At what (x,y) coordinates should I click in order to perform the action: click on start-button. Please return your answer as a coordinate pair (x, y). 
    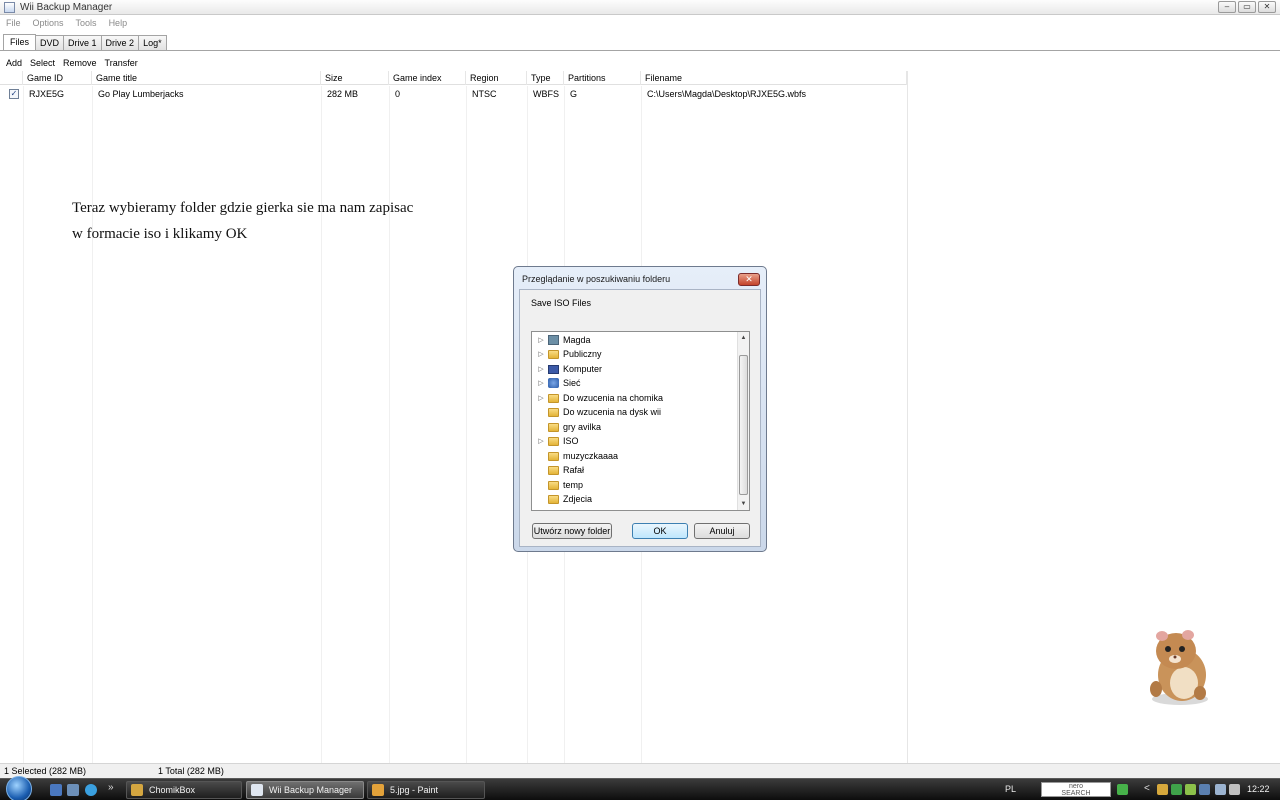
    Looking at the image, I should click on (19, 788).